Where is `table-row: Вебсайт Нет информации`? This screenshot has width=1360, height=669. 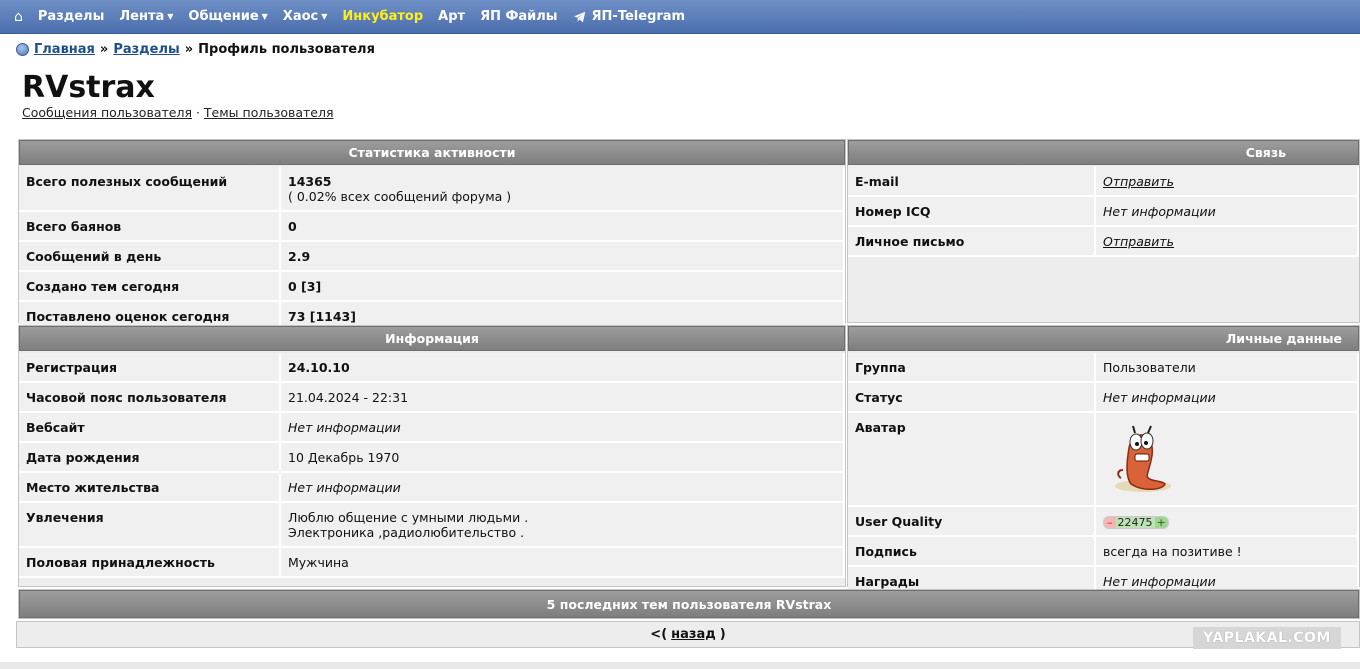 table-row: Вебсайт Нет информации is located at coordinates (432, 427).